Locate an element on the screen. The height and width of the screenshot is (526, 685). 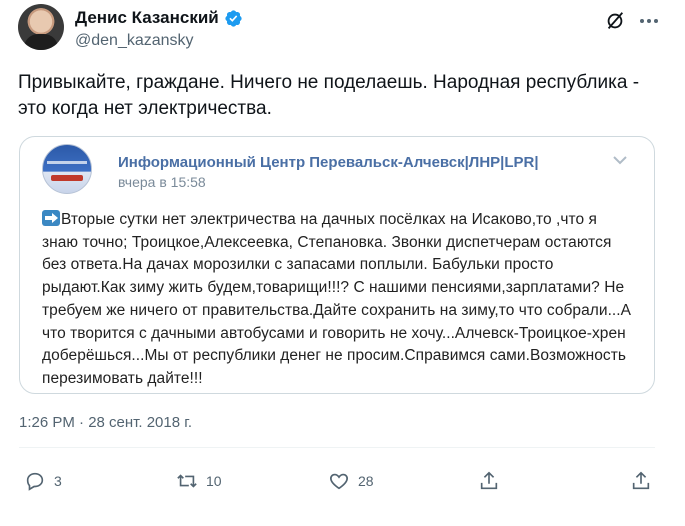
heart-icon is located at coordinates (339, 481).